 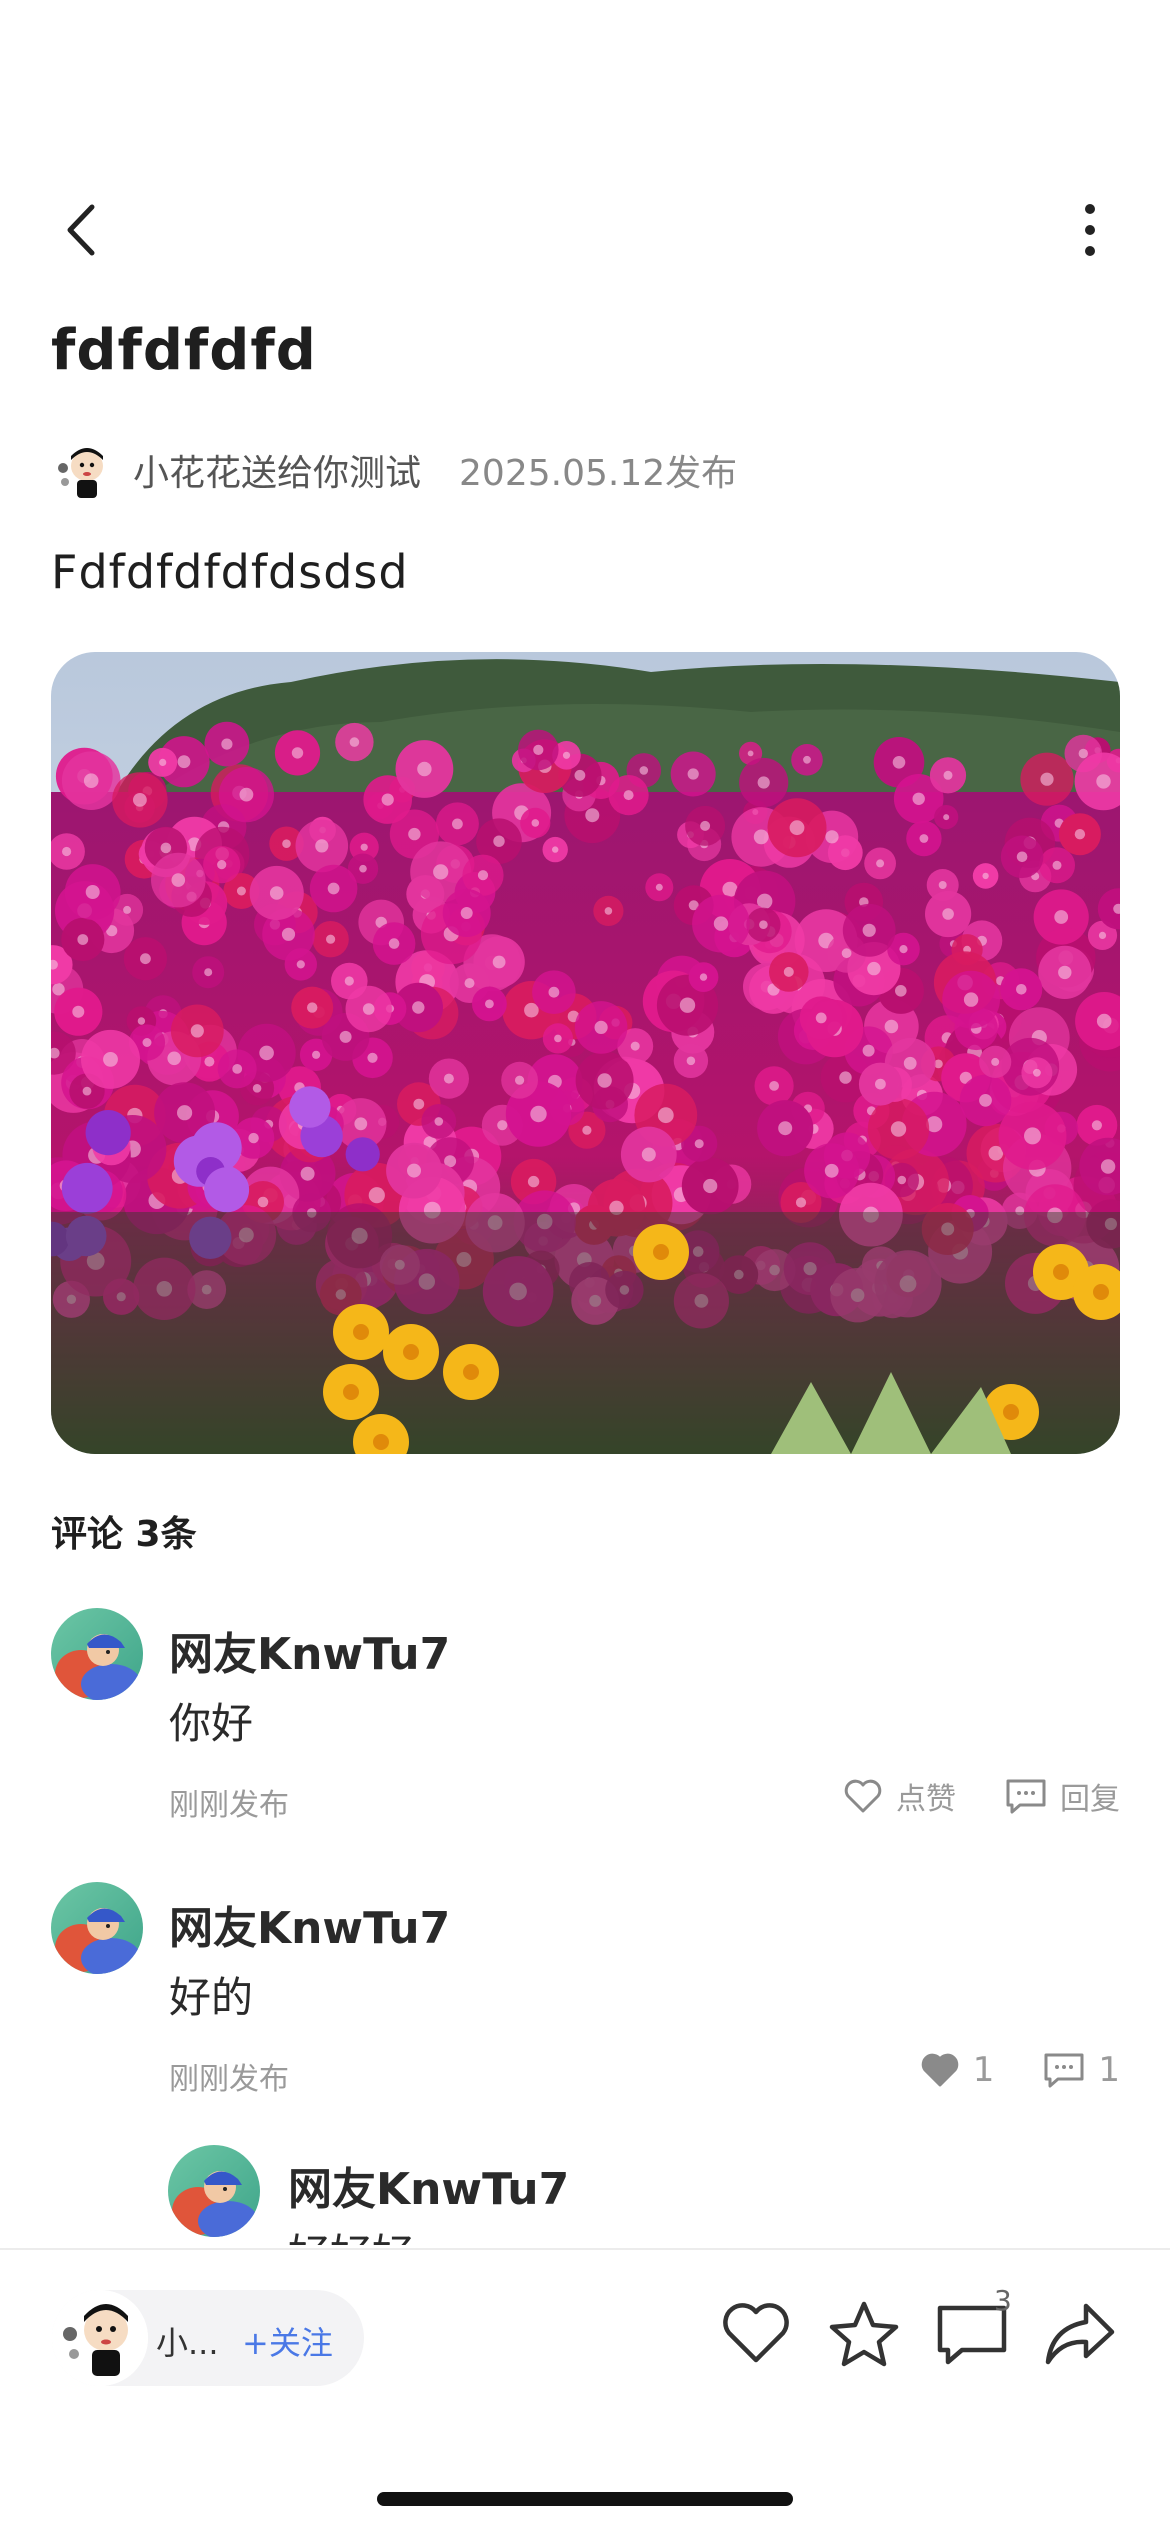 What do you see at coordinates (81, 230) in the screenshot?
I see `back-arrow-icon` at bounding box center [81, 230].